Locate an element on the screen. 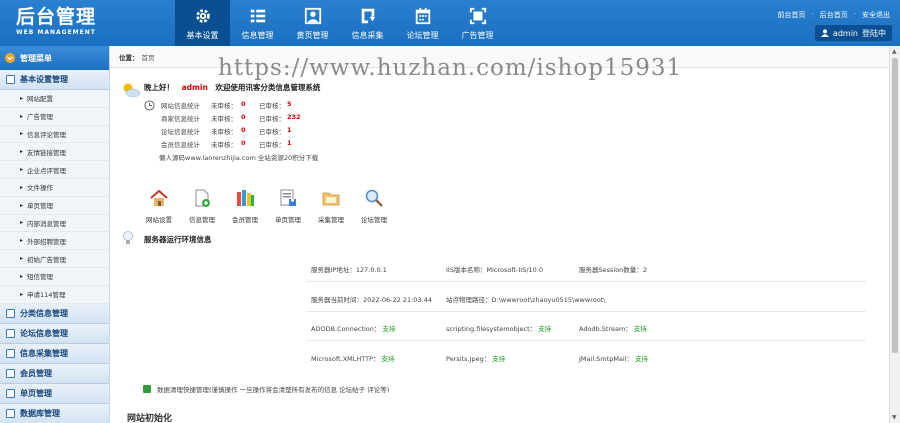  server-info-item: scripting.filesystemobject： 支持 is located at coordinates (498, 328).